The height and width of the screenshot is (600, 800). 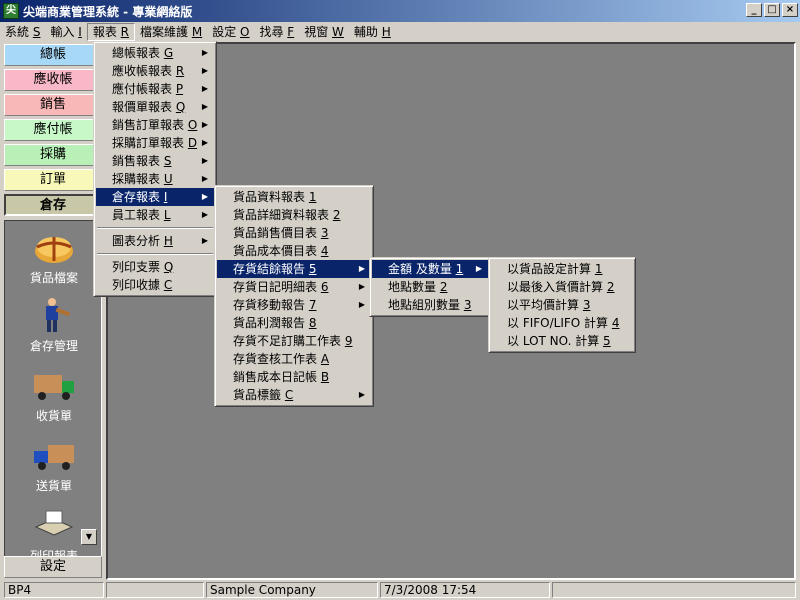 I want to click on menu-item-label: 貨品利潤報告 8, so click(x=275, y=323).